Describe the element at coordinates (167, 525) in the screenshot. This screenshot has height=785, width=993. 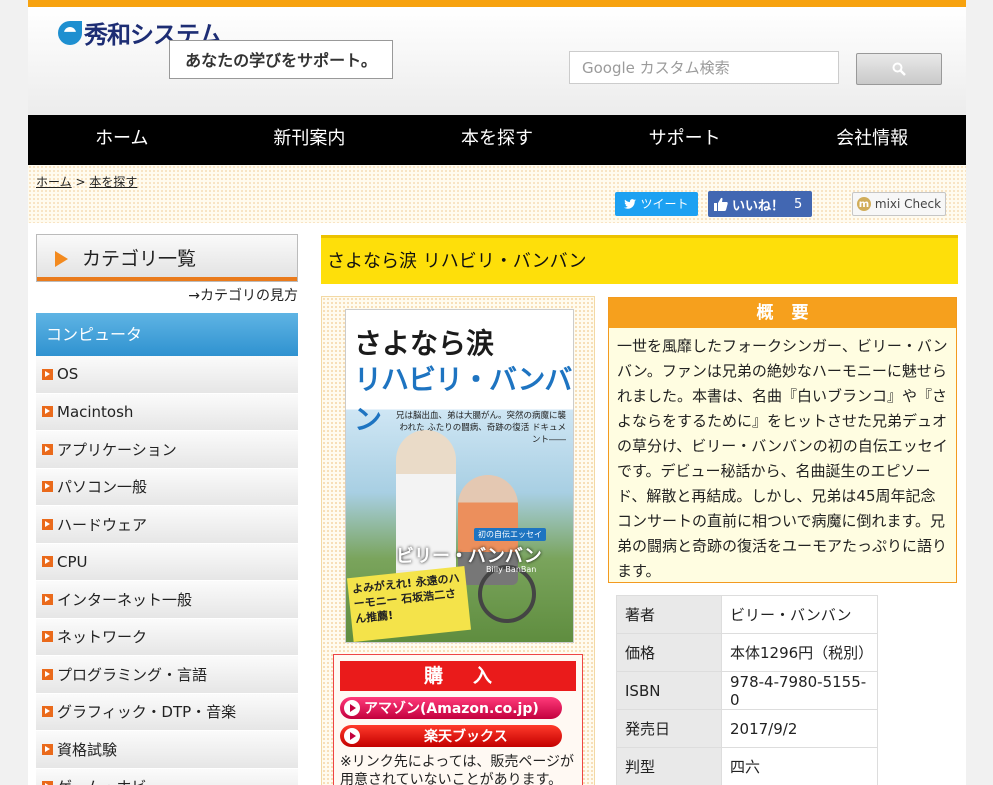
I see `category-item: ハードウェア` at that location.